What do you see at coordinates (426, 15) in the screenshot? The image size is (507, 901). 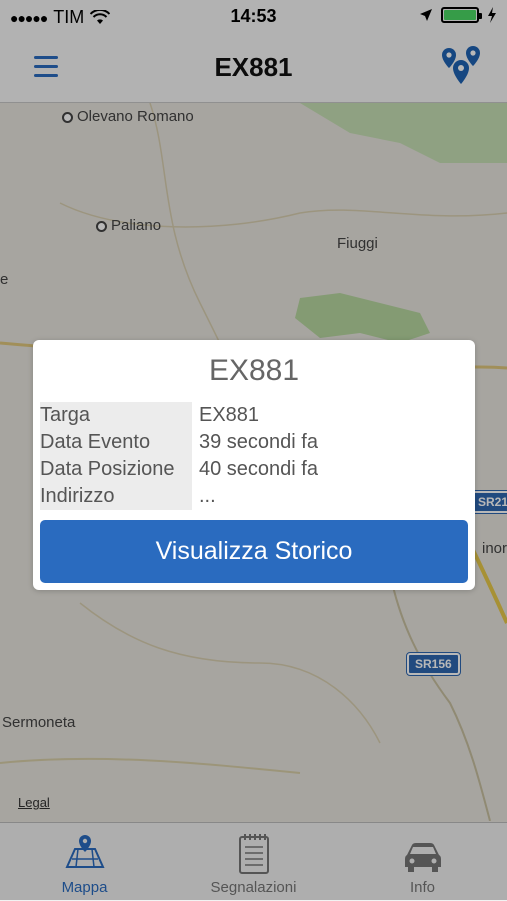 I see `location-arrow-icon` at bounding box center [426, 15].